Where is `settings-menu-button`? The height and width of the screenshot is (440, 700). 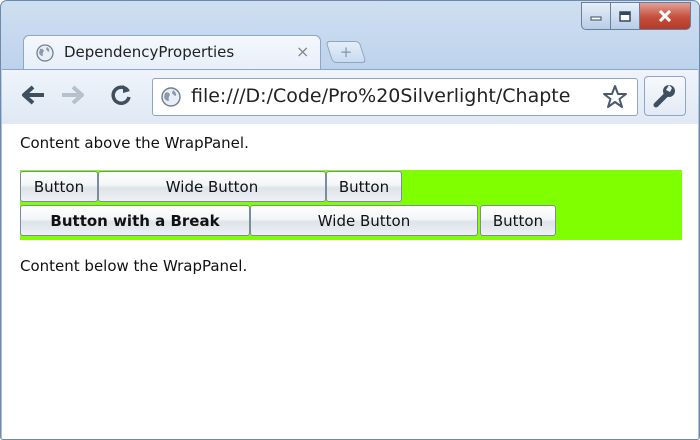
settings-menu-button is located at coordinates (665, 96).